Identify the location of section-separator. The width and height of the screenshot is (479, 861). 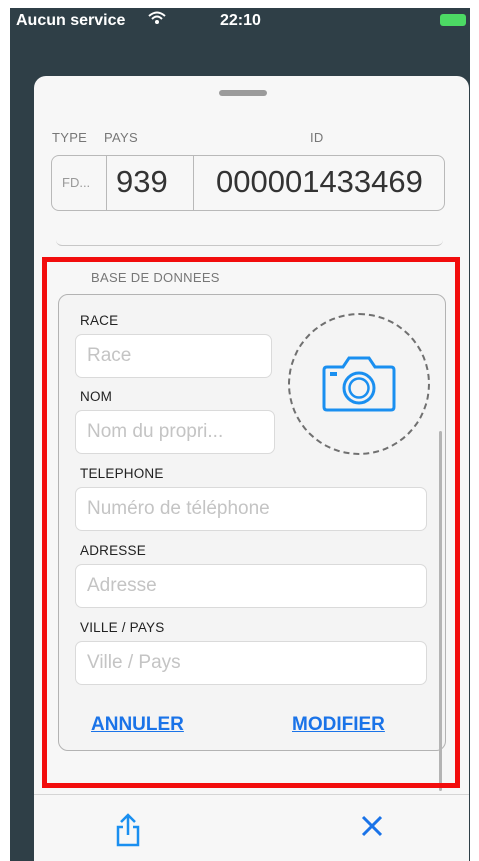
(249, 242).